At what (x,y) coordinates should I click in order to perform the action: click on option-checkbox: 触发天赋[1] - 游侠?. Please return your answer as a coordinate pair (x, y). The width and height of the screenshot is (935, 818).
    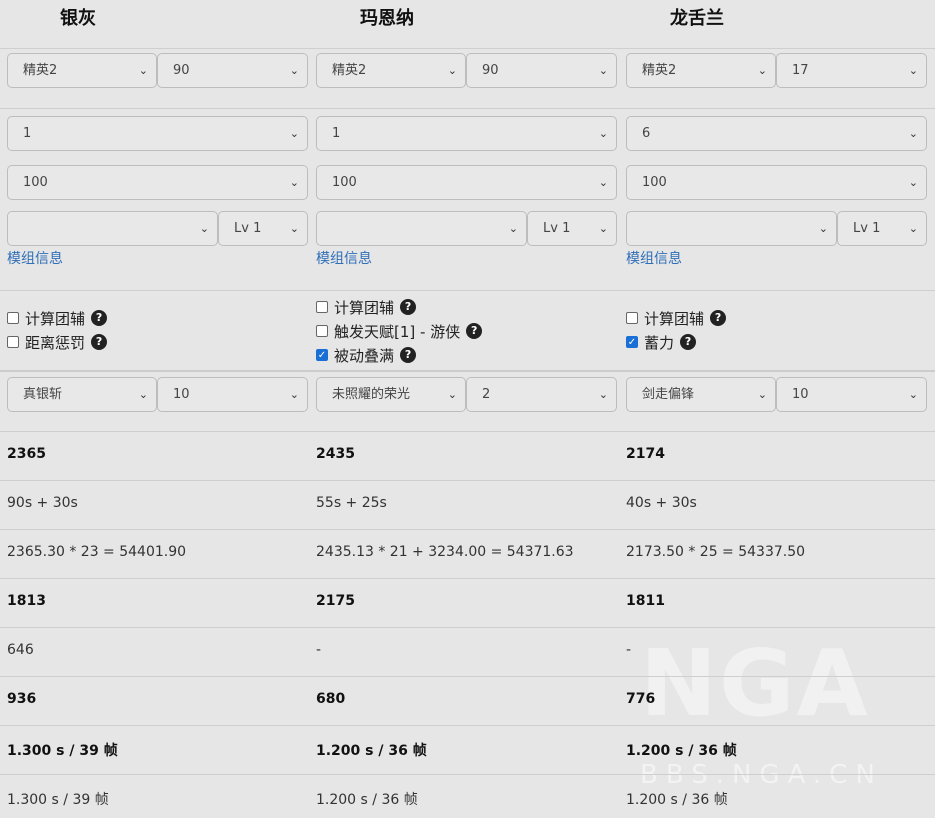
    Looking at the image, I should click on (399, 331).